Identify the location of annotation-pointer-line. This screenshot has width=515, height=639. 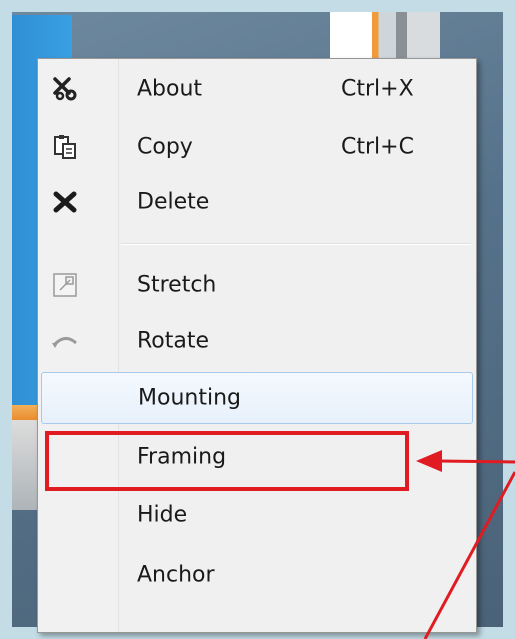
(469, 555).